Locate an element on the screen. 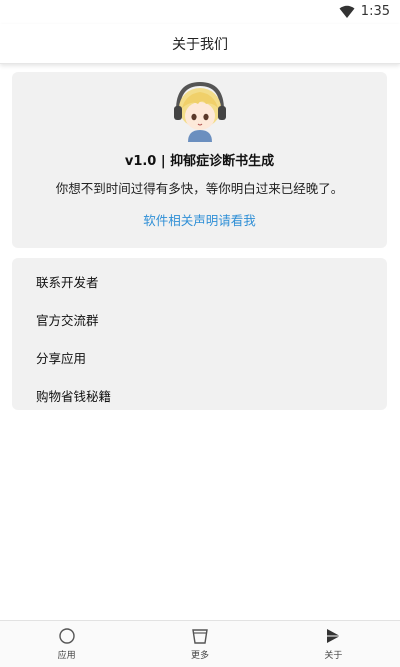 The image size is (400, 667). status-indicators: 1:35 is located at coordinates (364, 11).